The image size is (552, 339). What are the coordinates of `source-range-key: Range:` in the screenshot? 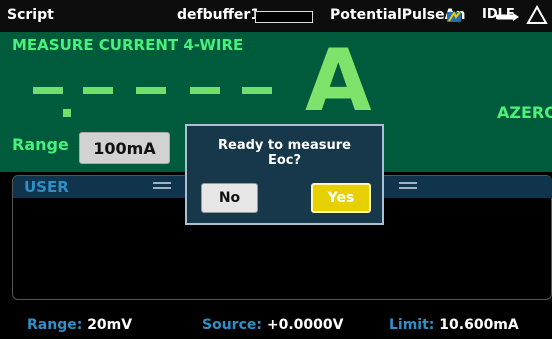 It's located at (55, 325).